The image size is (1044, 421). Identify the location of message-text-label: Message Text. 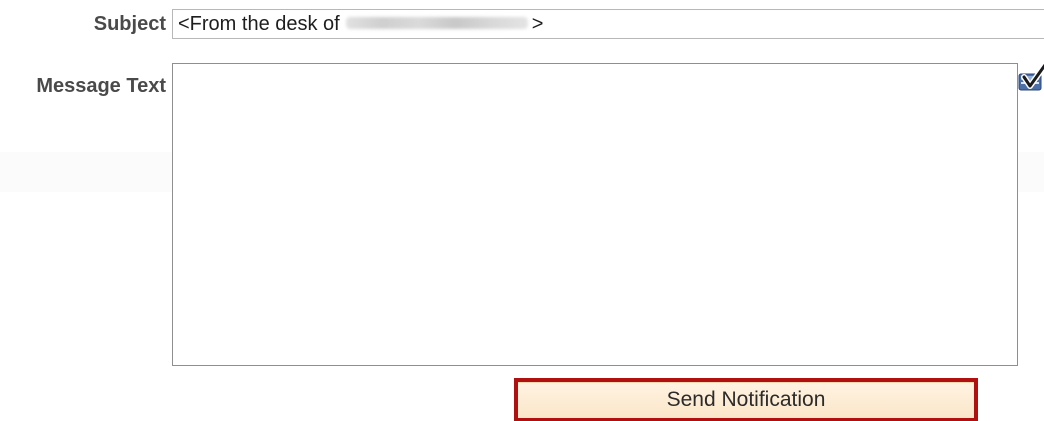
(101, 86).